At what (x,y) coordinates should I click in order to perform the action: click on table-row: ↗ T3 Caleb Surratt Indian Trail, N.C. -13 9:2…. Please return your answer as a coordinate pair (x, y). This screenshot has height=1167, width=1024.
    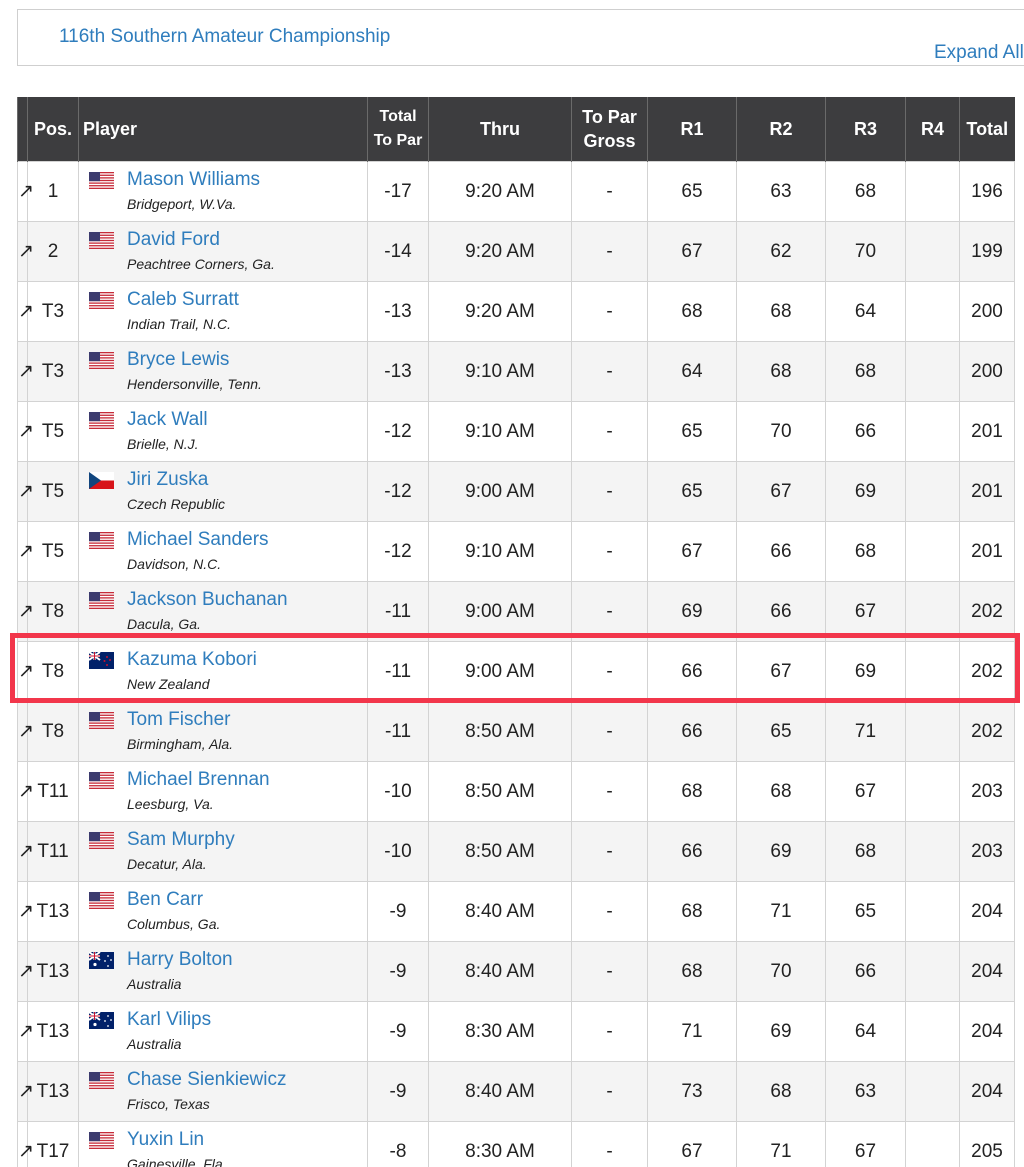
    Looking at the image, I should click on (516, 311).